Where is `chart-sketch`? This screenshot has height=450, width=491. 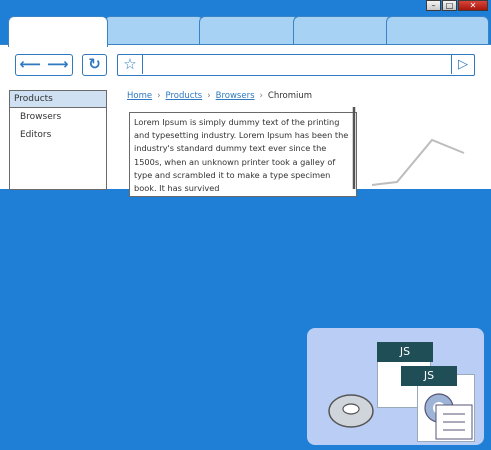
chart-sketch is located at coordinates (408, 148).